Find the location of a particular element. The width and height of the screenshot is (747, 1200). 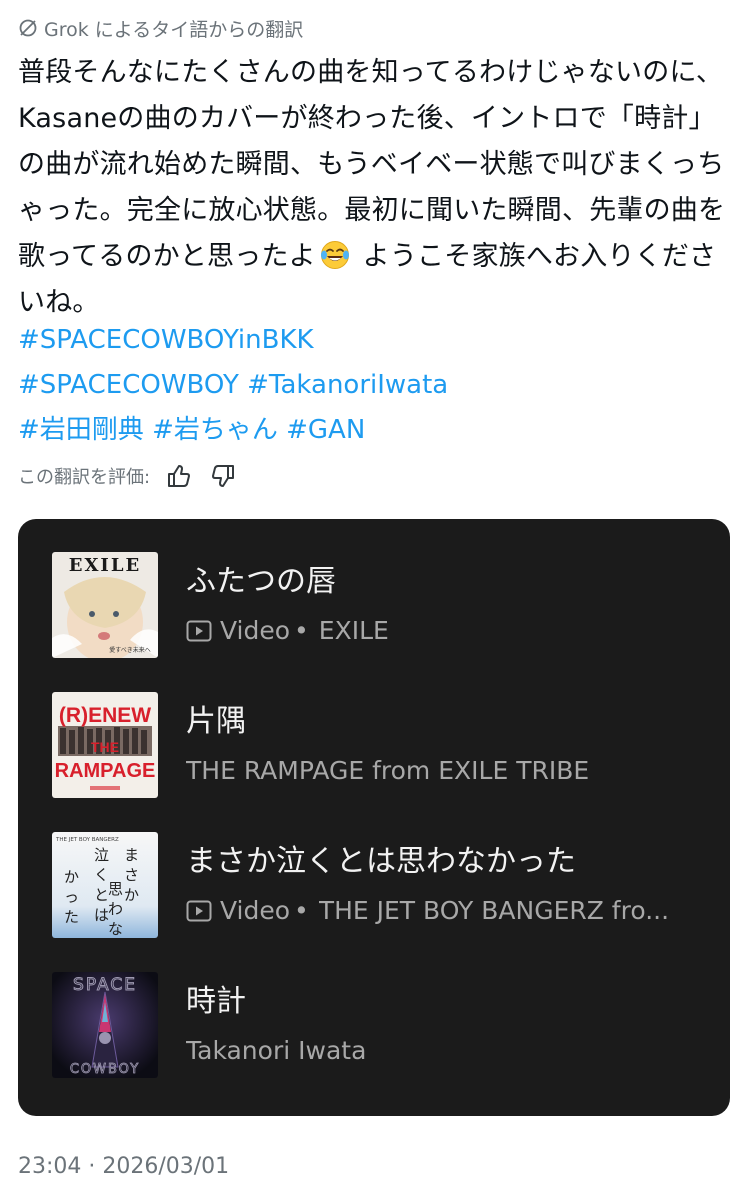

thumbs-down-icon is located at coordinates (223, 476).